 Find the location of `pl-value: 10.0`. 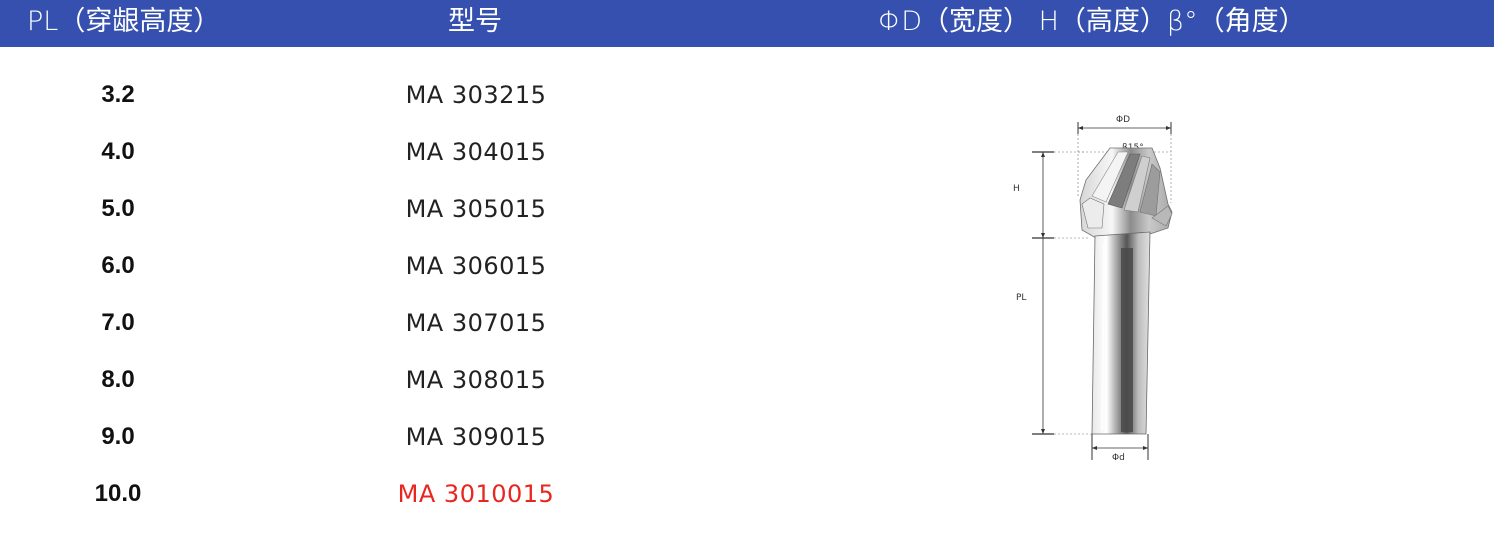

pl-value: 10.0 is located at coordinates (118, 493).